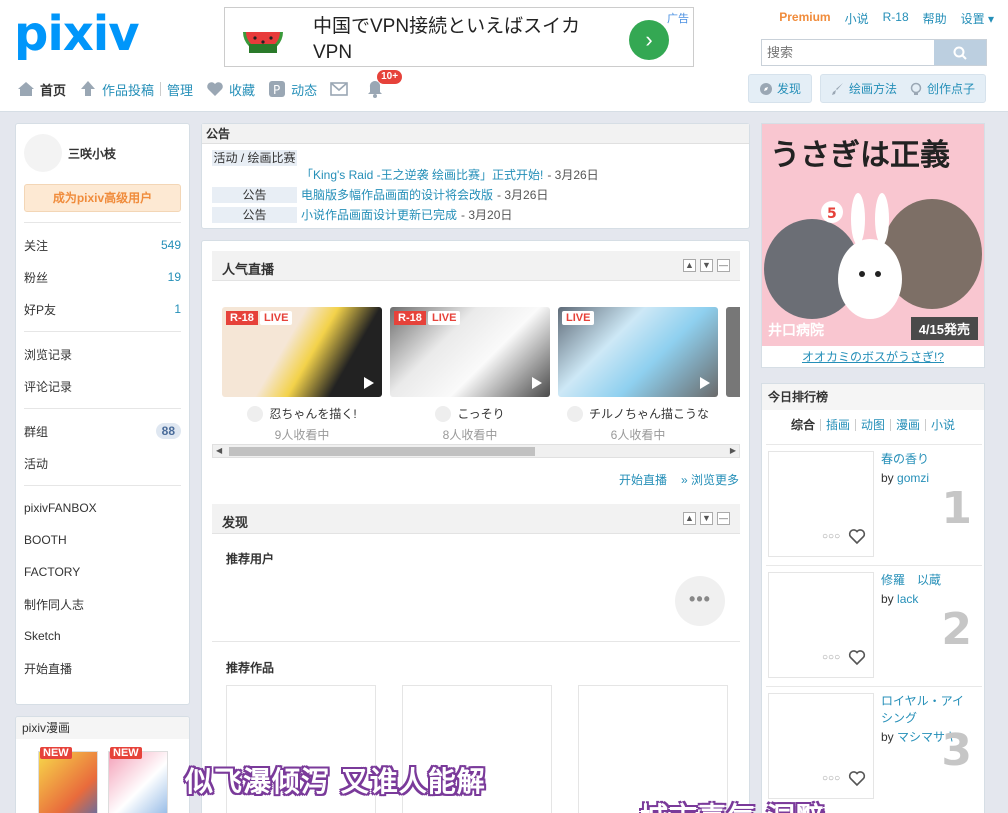 Image resolution: width=1008 pixels, height=813 pixels. I want to click on username: 三咲小枝, so click(92, 153).